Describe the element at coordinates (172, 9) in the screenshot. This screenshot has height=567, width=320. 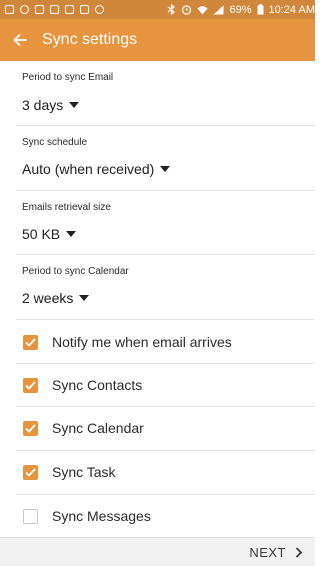
I see `bluetooth-icon` at that location.